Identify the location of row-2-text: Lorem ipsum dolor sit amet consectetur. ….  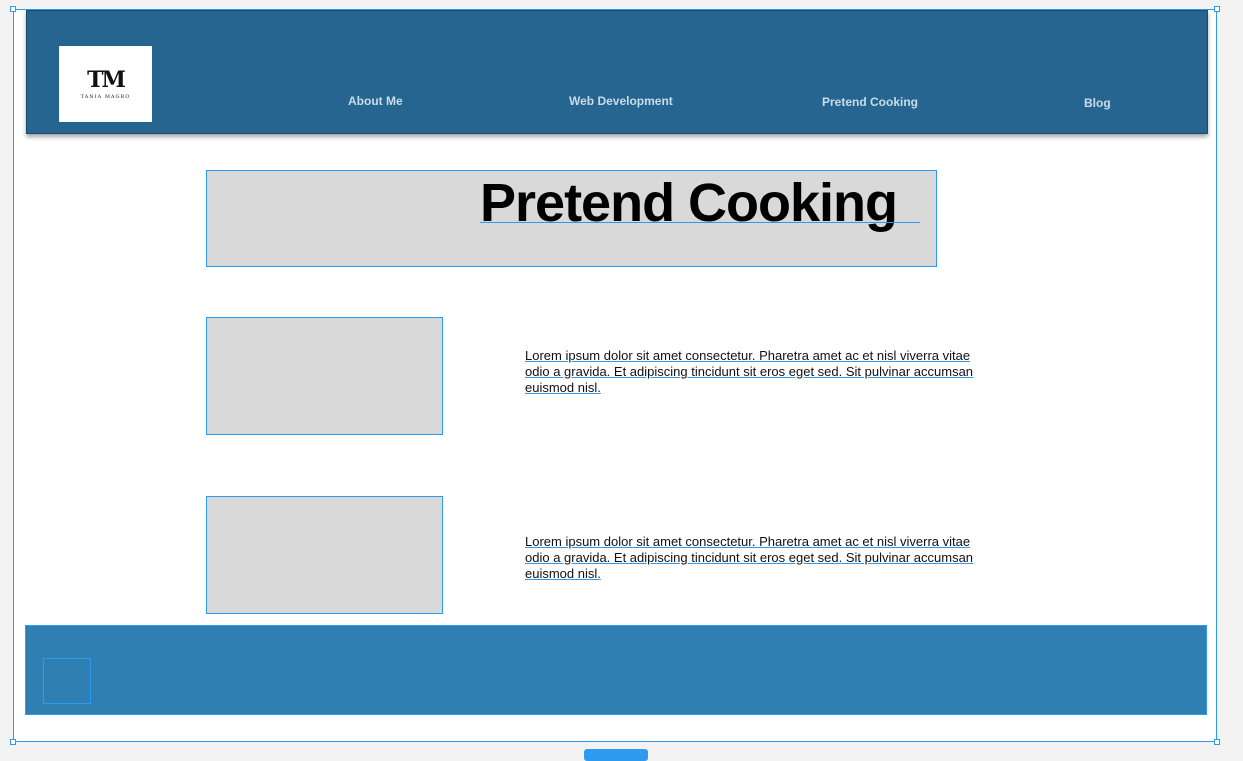
(749, 557).